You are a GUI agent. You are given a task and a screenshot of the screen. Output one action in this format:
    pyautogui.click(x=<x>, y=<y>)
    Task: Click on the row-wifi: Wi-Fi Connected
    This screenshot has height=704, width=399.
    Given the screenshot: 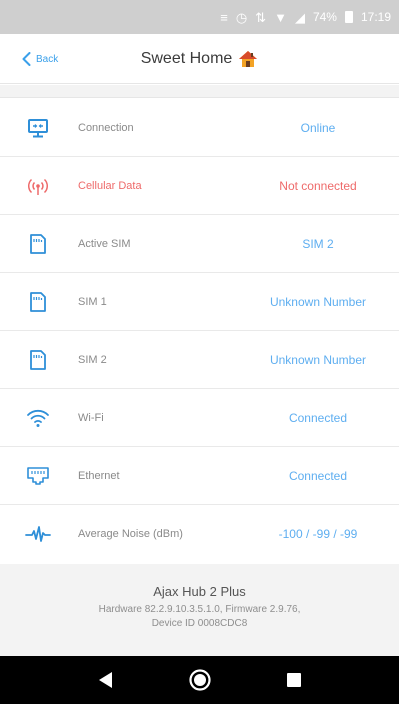 What is the action you would take?
    pyautogui.click(x=199, y=418)
    